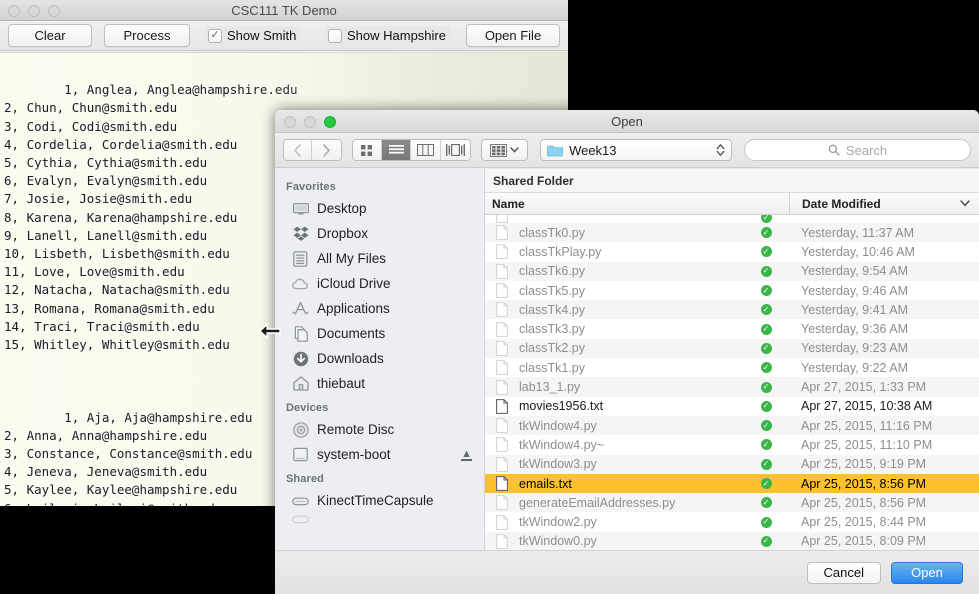 The height and width of the screenshot is (594, 979). What do you see at coordinates (147, 35) in the screenshot?
I see `process-button: Process` at bounding box center [147, 35].